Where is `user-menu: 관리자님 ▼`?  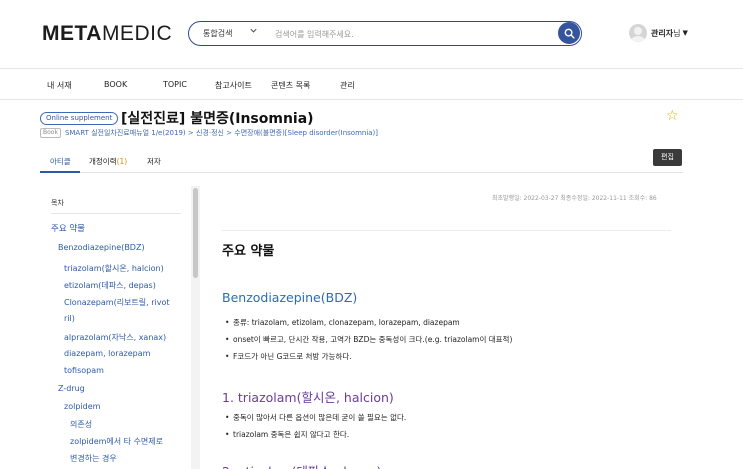 user-menu: 관리자님 ▼ is located at coordinates (658, 33).